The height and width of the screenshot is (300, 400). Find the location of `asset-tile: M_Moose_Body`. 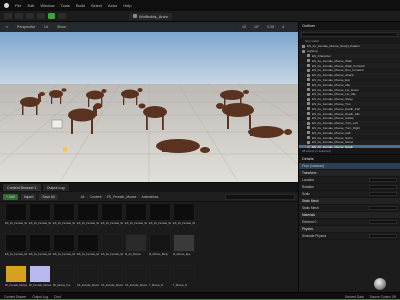

asset-tile: M_Moose_Body is located at coordinates (160, 248).